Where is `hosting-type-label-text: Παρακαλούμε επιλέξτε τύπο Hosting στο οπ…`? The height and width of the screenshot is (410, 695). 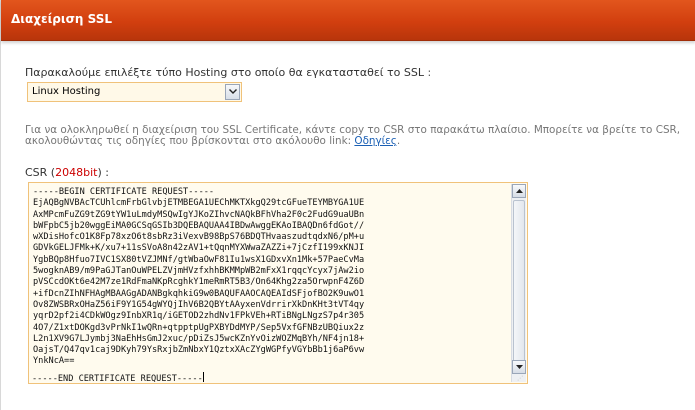 hosting-type-label-text: Παρακαλούμε επιλέξτε τύπο Hosting στο οπ… is located at coordinates (224, 72).